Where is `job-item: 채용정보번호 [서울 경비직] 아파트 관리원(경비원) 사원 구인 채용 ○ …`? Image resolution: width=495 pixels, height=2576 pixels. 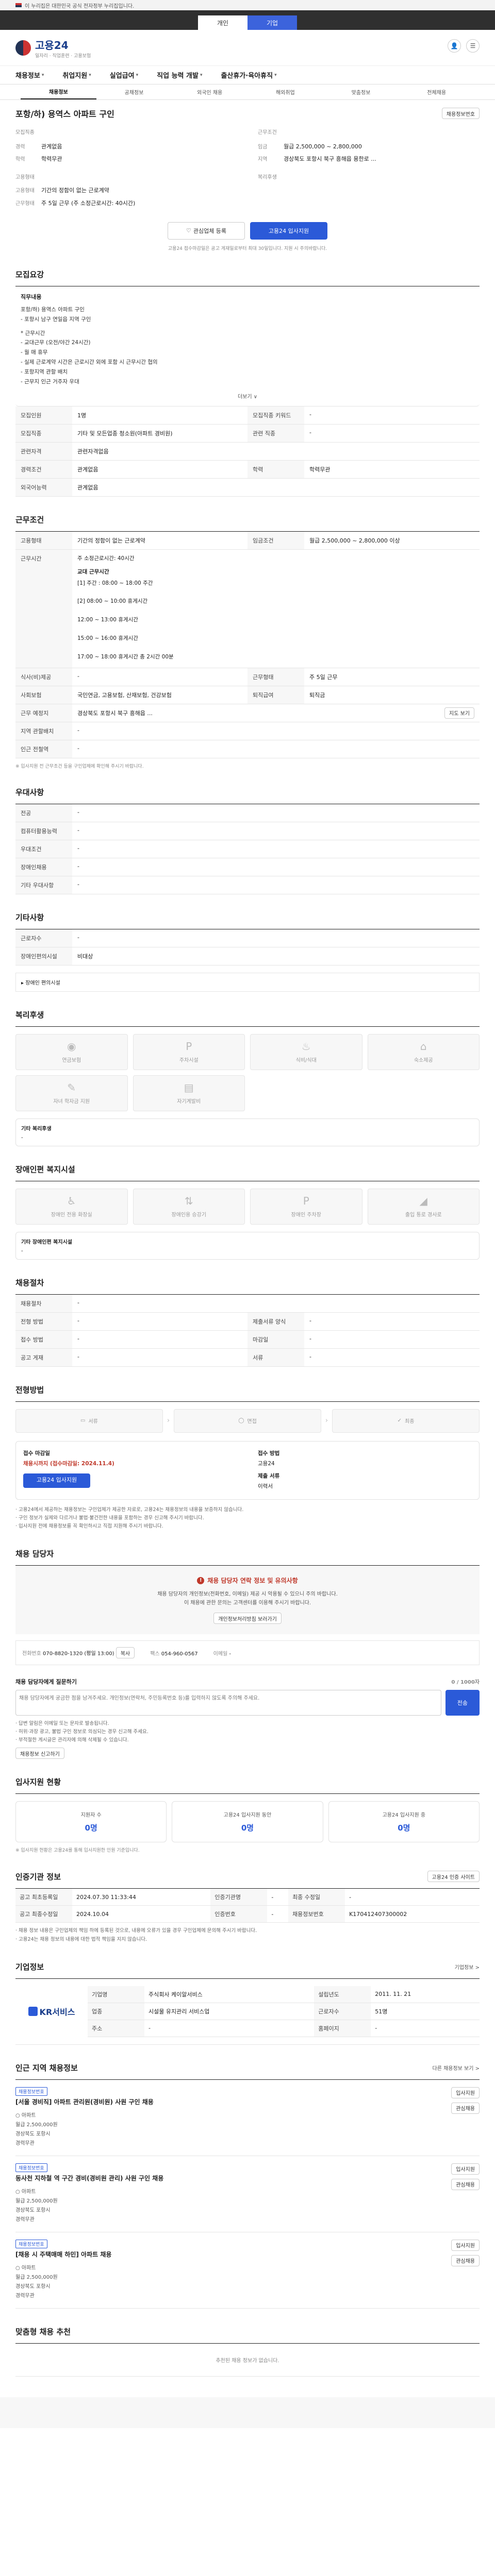
job-item: 채용정보번호 [서울 경비직] 아파트 관리원(경비원) 사원 구인 채용 ○ … is located at coordinates (247, 2118).